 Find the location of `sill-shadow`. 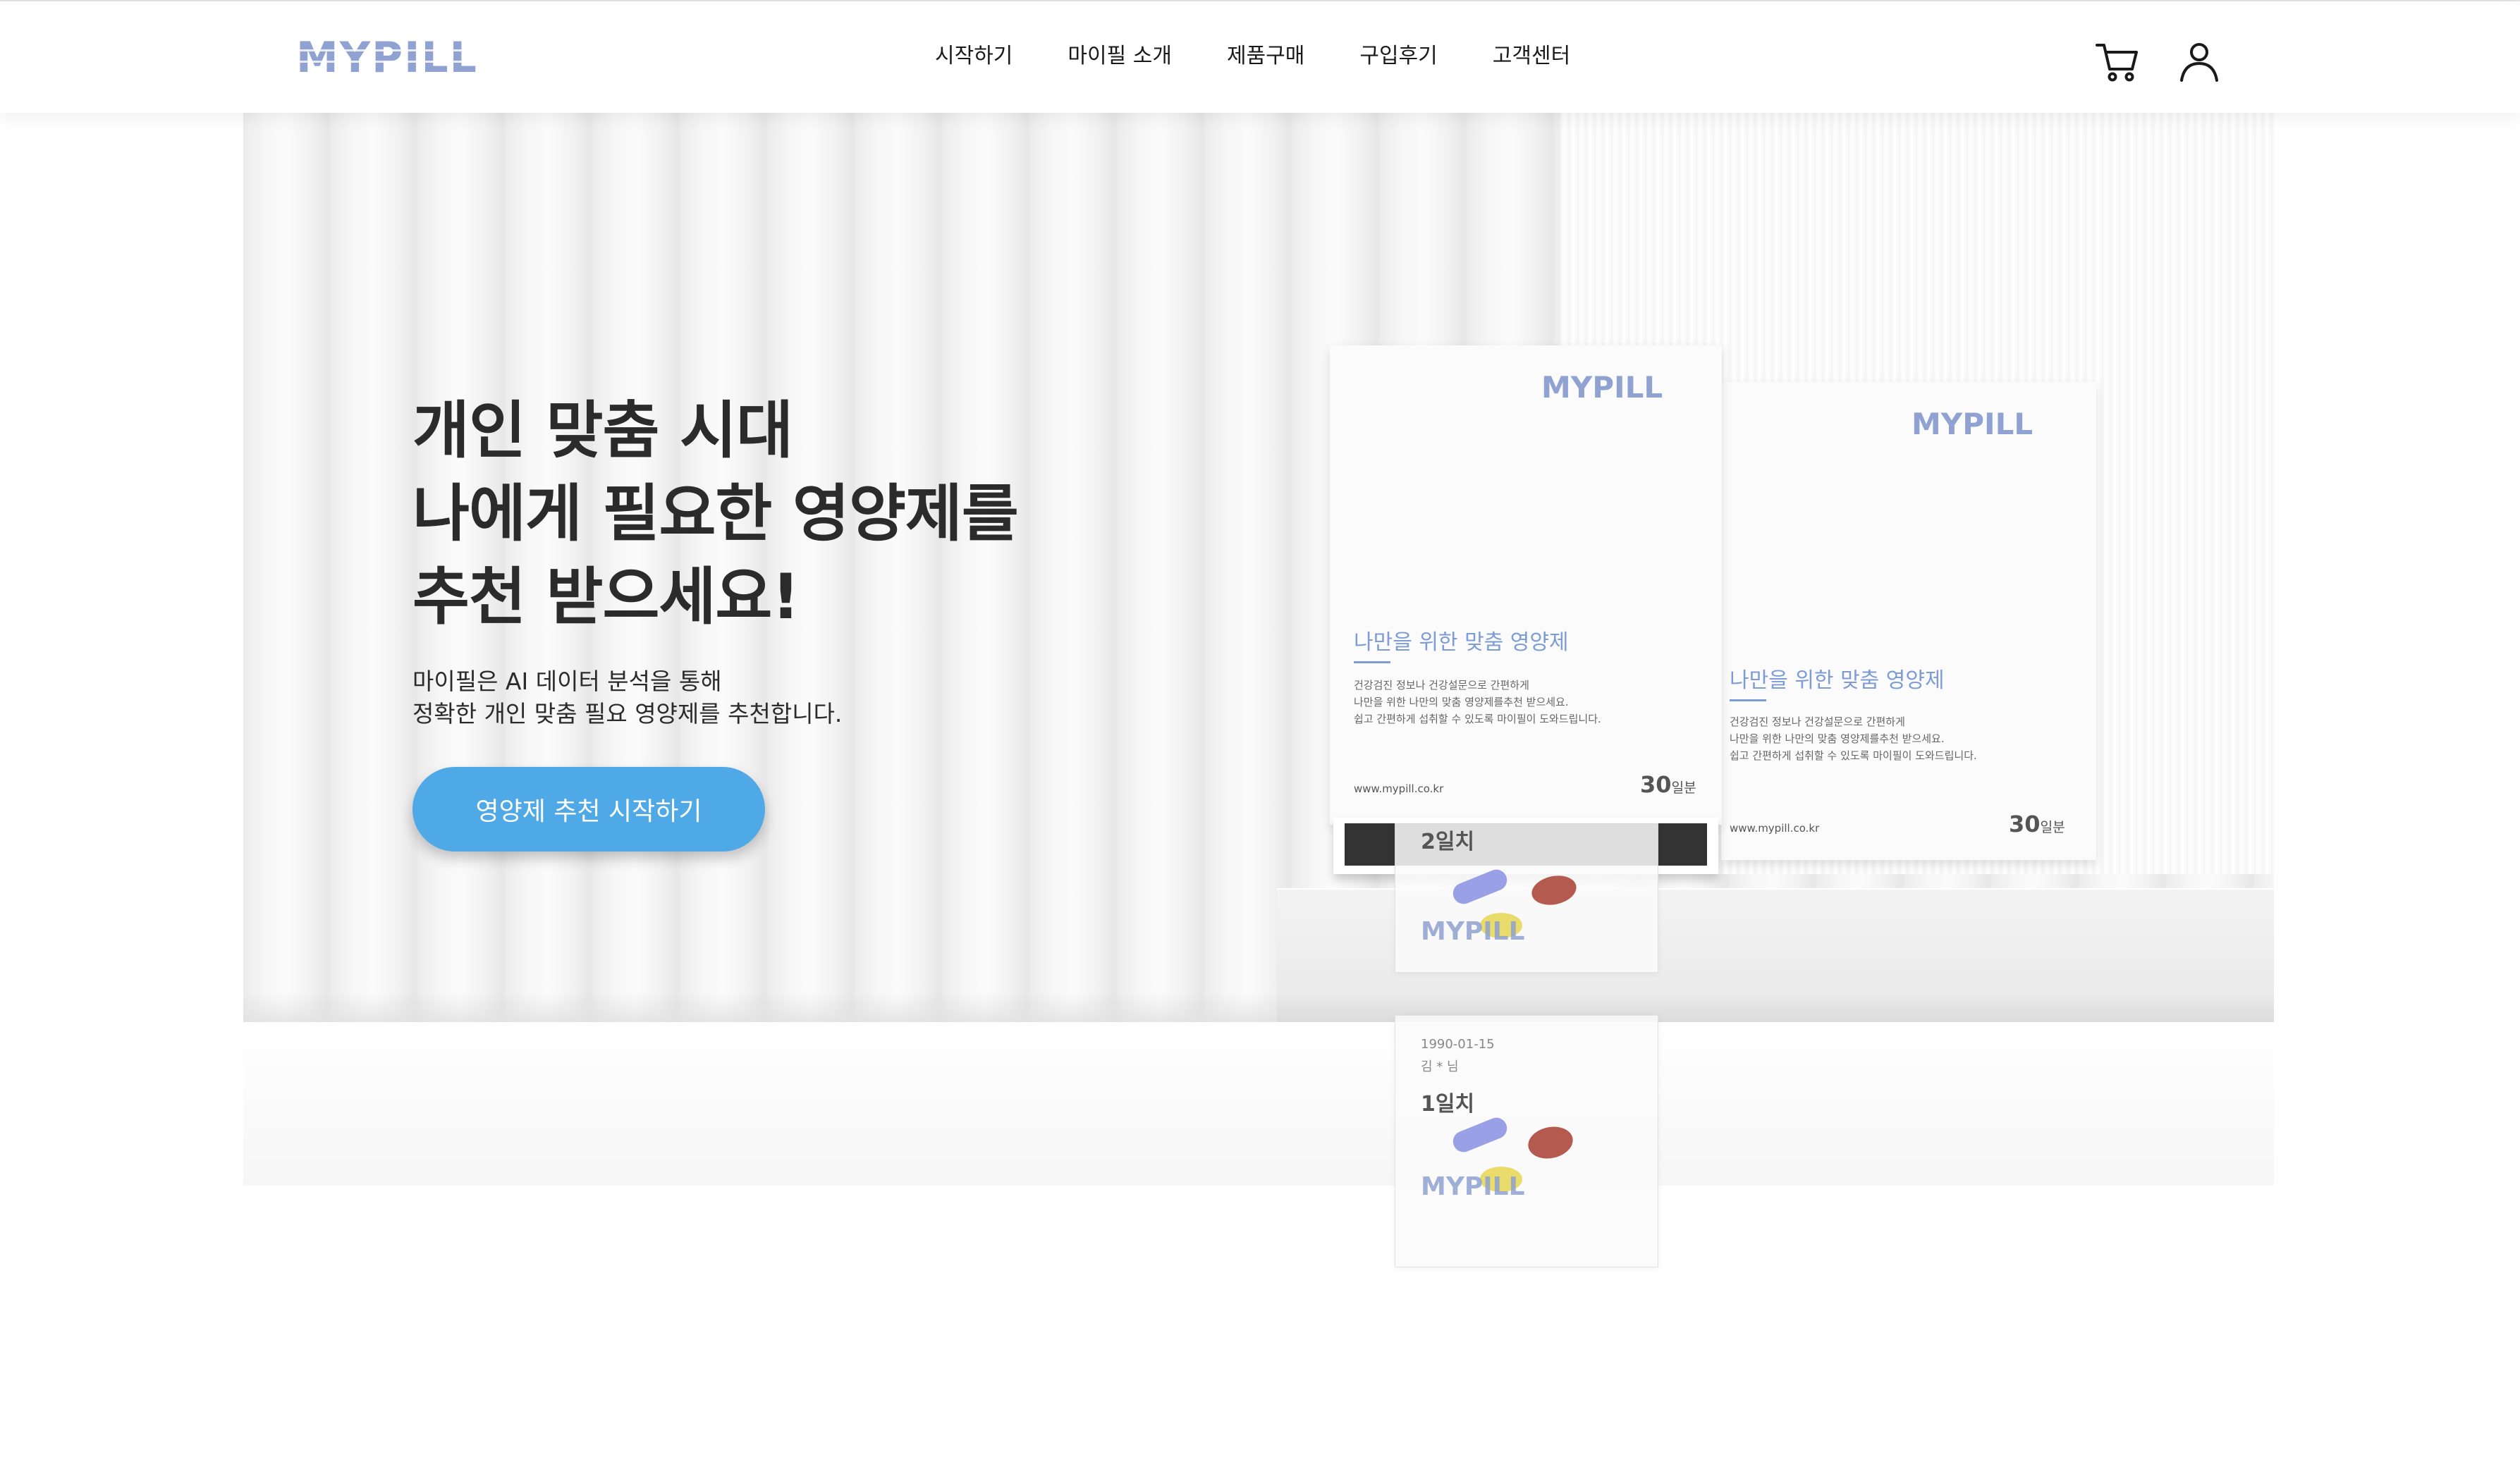

sill-shadow is located at coordinates (1258, 1009).